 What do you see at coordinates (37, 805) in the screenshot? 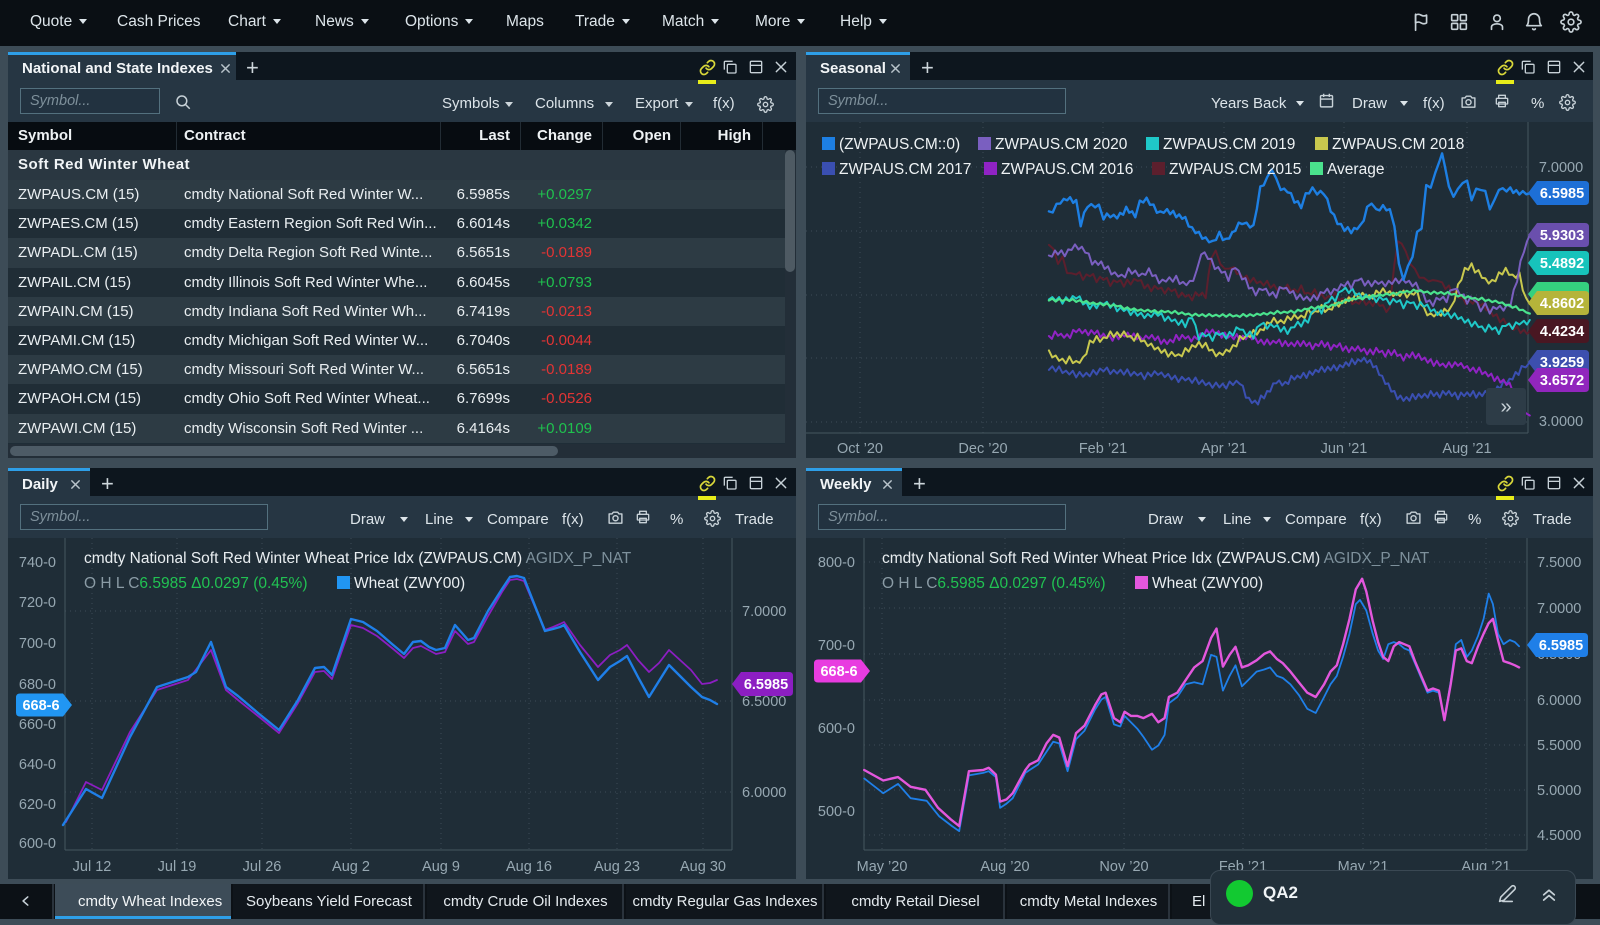
I see `svg-text: 620-0` at bounding box center [37, 805].